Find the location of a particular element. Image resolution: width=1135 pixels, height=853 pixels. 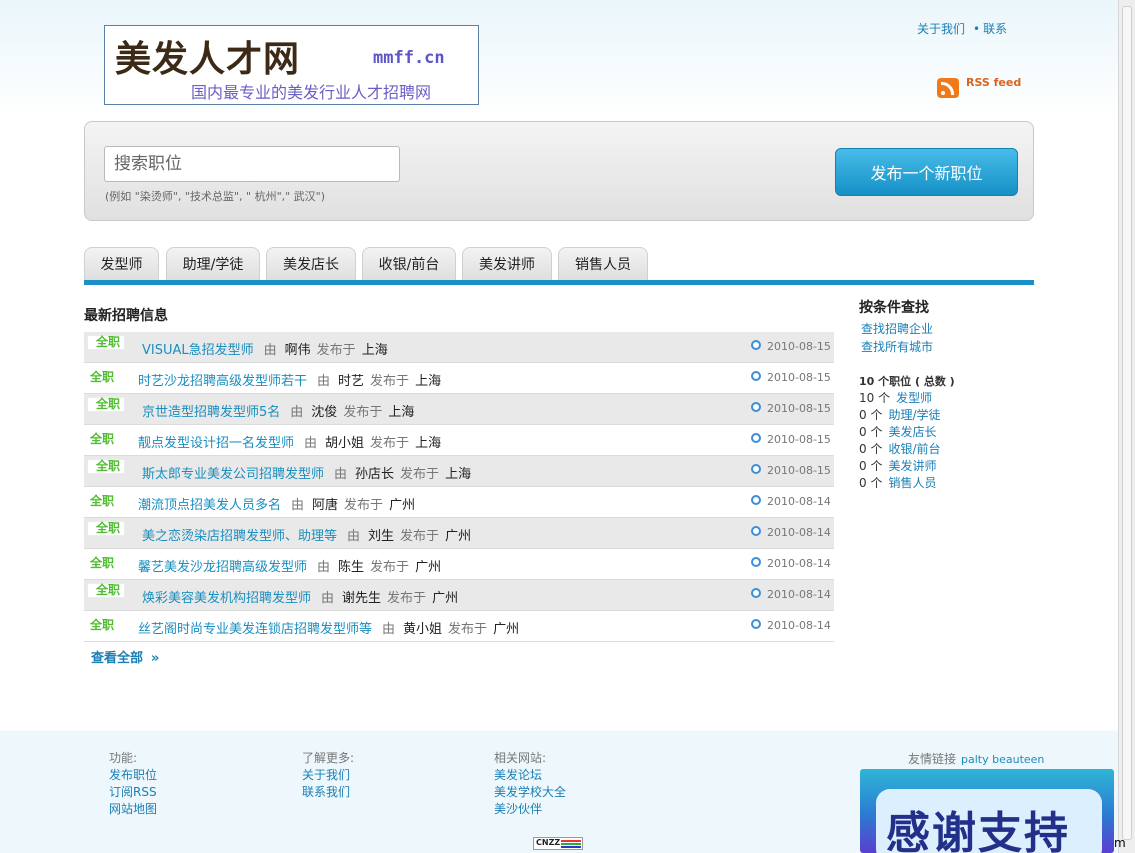

scrollbar-thumb is located at coordinates (1127, 423).